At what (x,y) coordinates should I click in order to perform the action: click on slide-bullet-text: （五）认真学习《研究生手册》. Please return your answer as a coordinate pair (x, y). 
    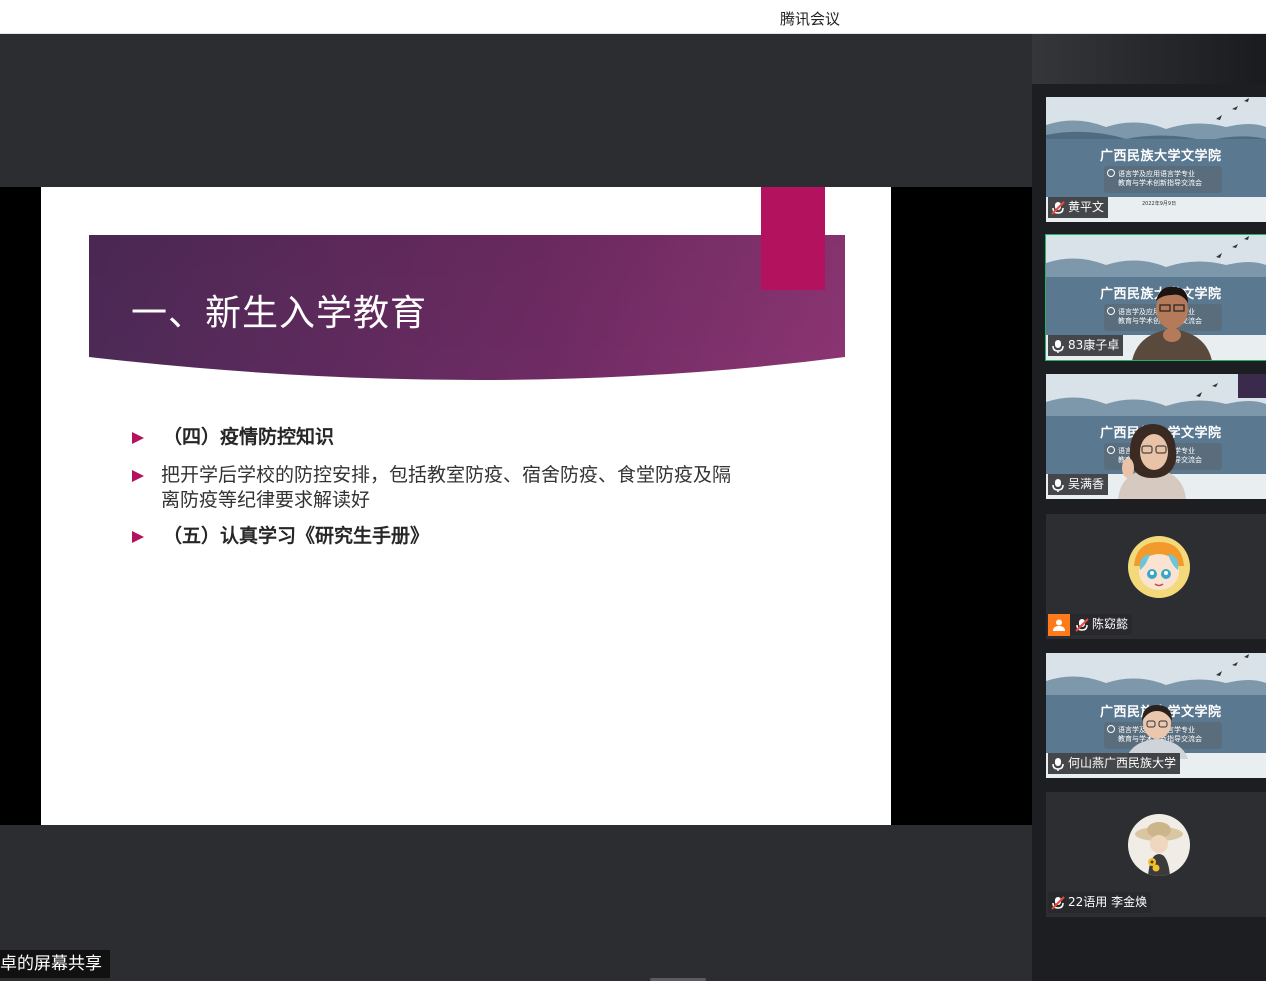
    Looking at the image, I should click on (296, 536).